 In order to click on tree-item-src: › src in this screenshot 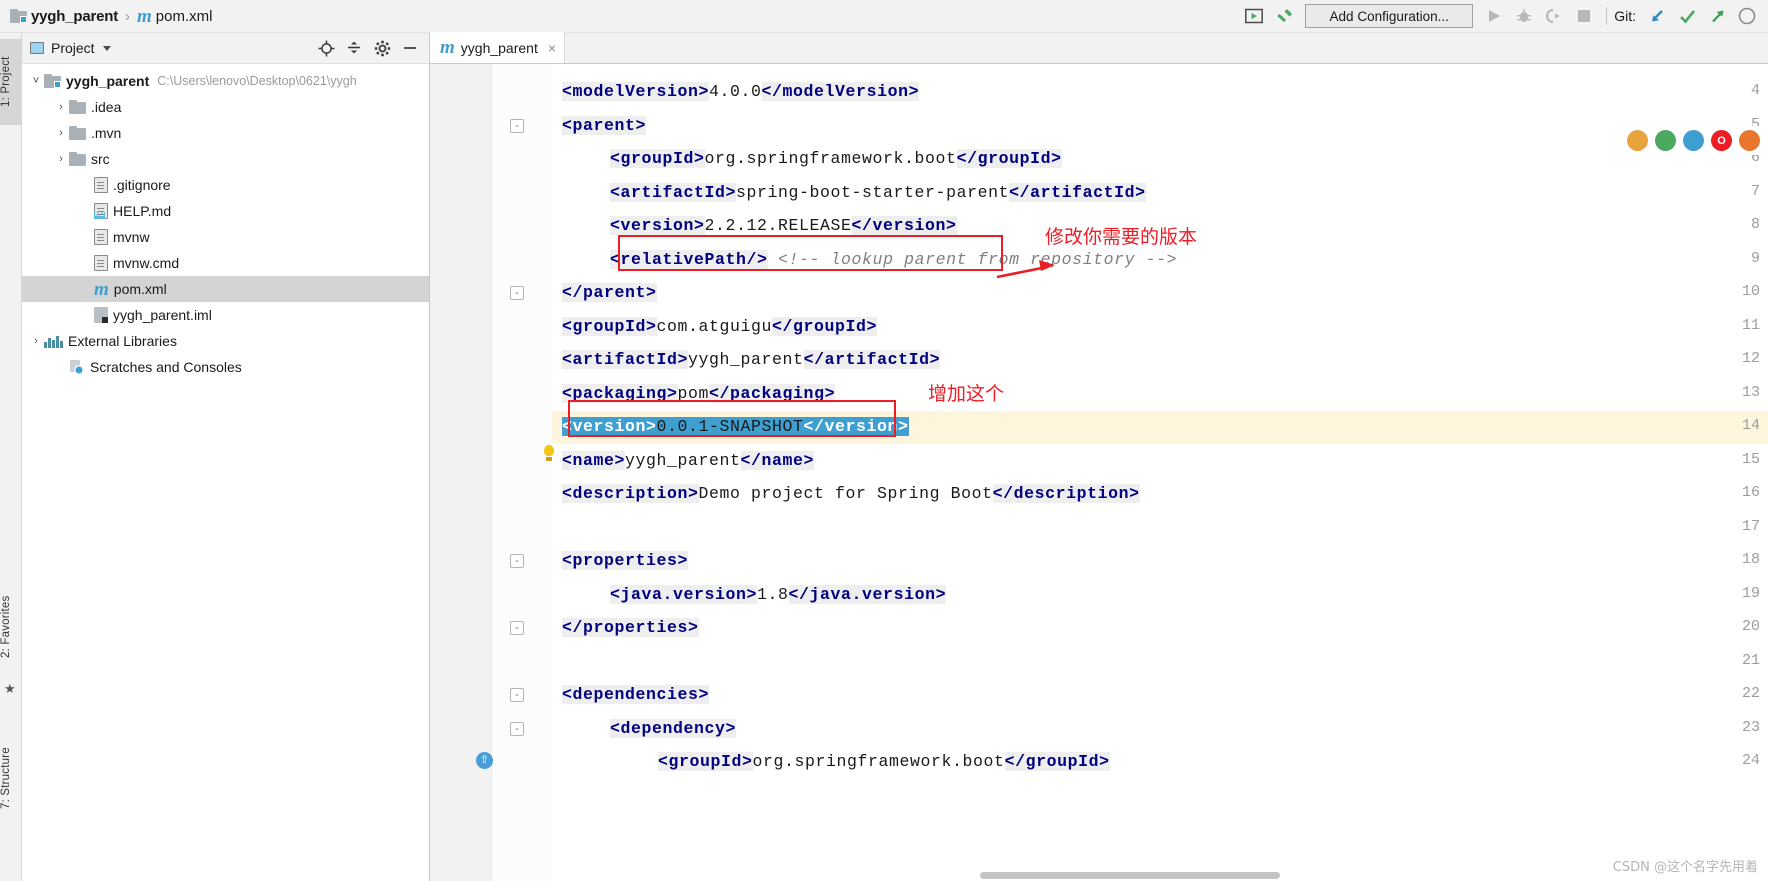, I will do `click(225, 159)`.